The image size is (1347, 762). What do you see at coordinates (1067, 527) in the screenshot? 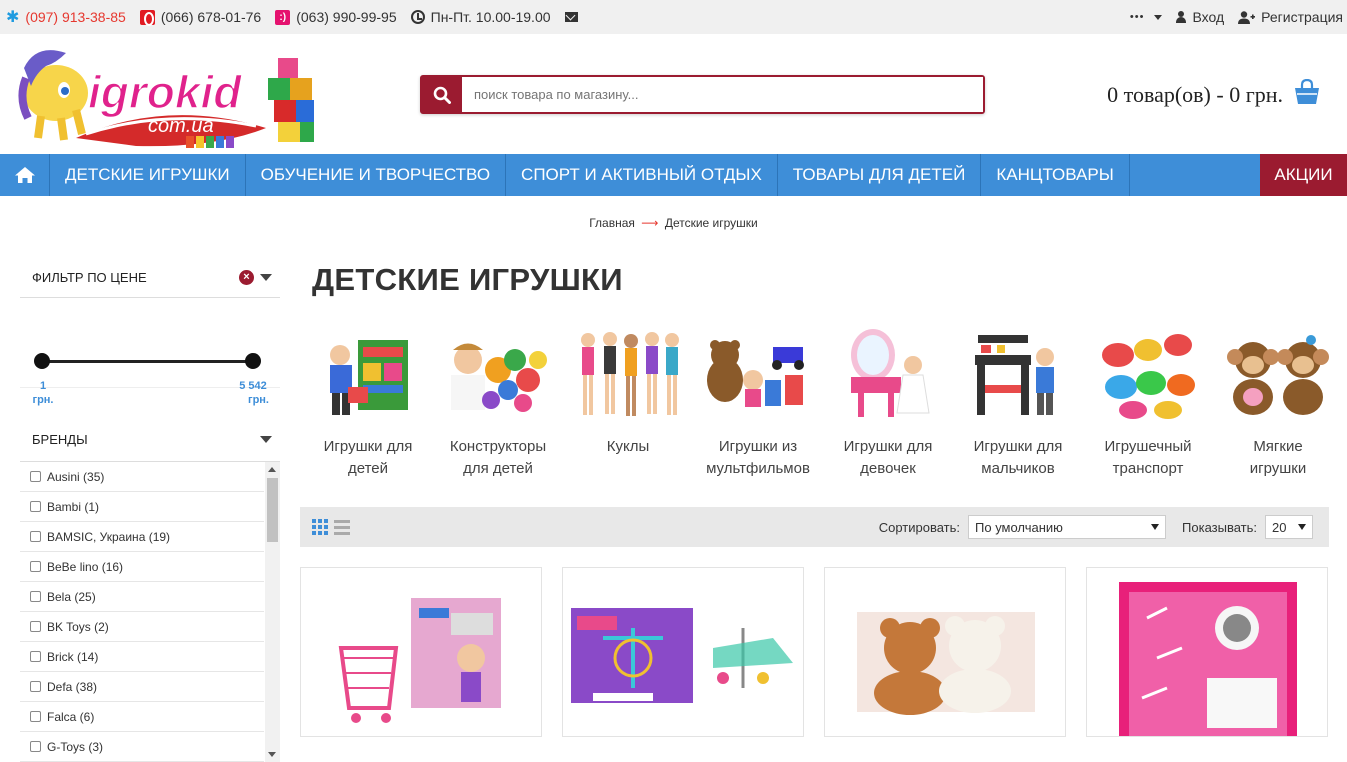
I see `sort-select: По умолчанию` at bounding box center [1067, 527].